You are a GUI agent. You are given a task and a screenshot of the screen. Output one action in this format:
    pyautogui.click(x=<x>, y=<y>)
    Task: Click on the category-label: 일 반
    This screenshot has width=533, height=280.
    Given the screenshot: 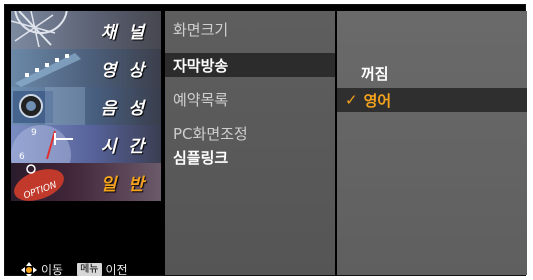 What is the action you would take?
    pyautogui.click(x=123, y=184)
    